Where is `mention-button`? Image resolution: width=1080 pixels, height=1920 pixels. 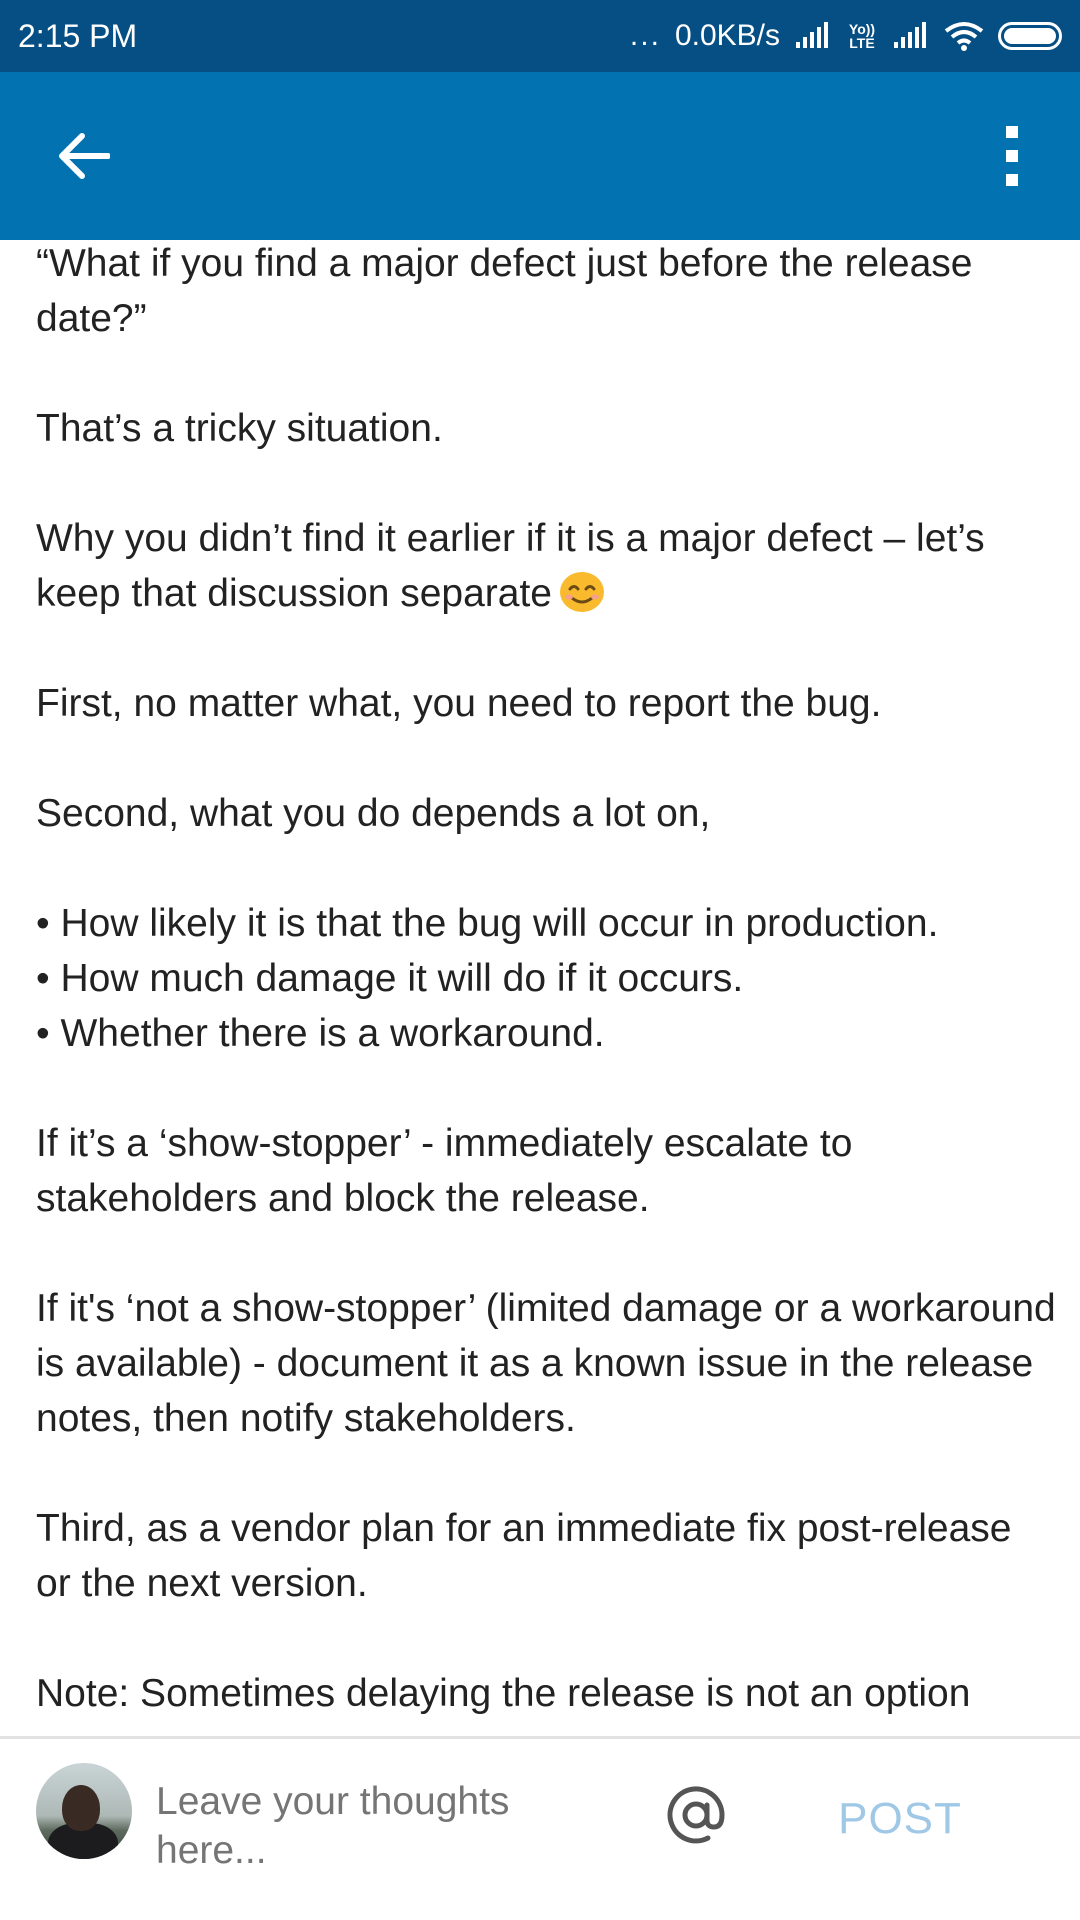 mention-button is located at coordinates (696, 1815).